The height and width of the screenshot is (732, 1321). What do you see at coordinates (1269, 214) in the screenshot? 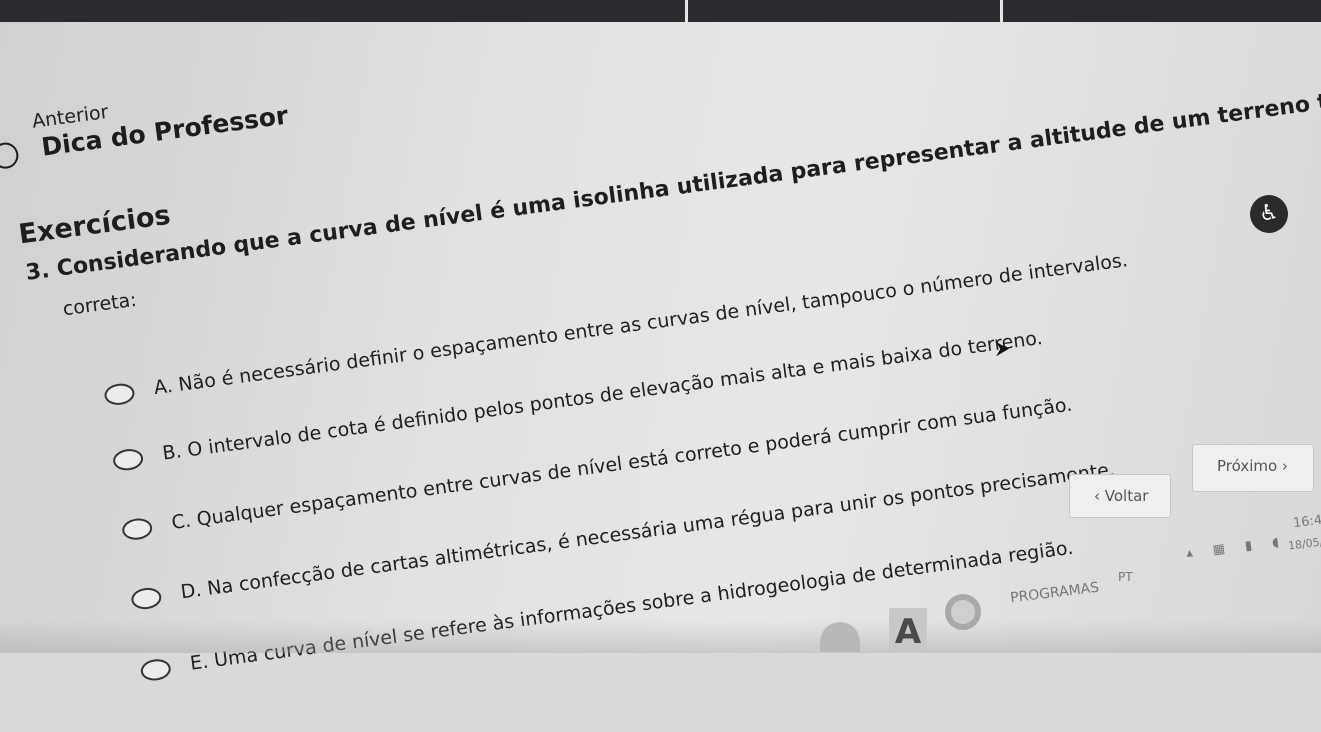
I see `accessibility-icon: ♿` at bounding box center [1269, 214].